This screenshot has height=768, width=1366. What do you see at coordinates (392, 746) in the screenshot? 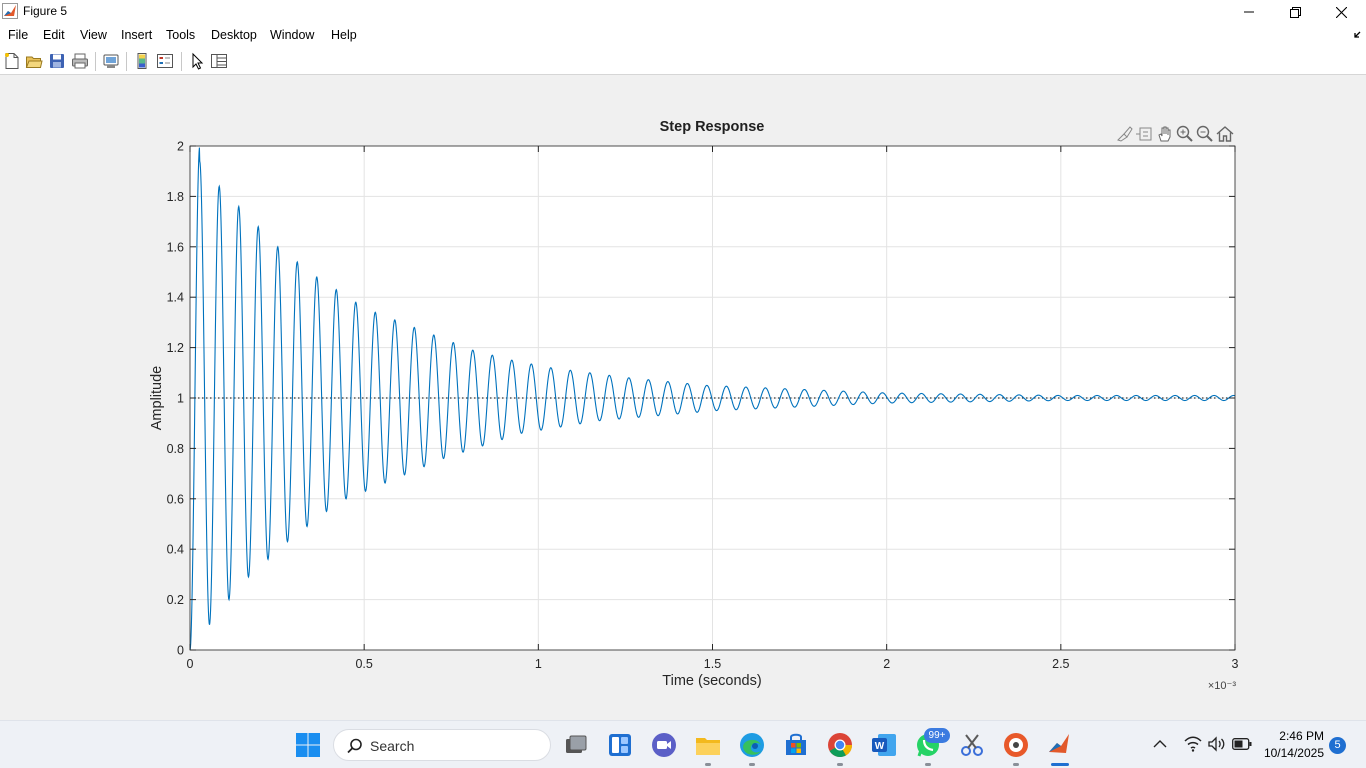
I see `search-label: Search` at bounding box center [392, 746].